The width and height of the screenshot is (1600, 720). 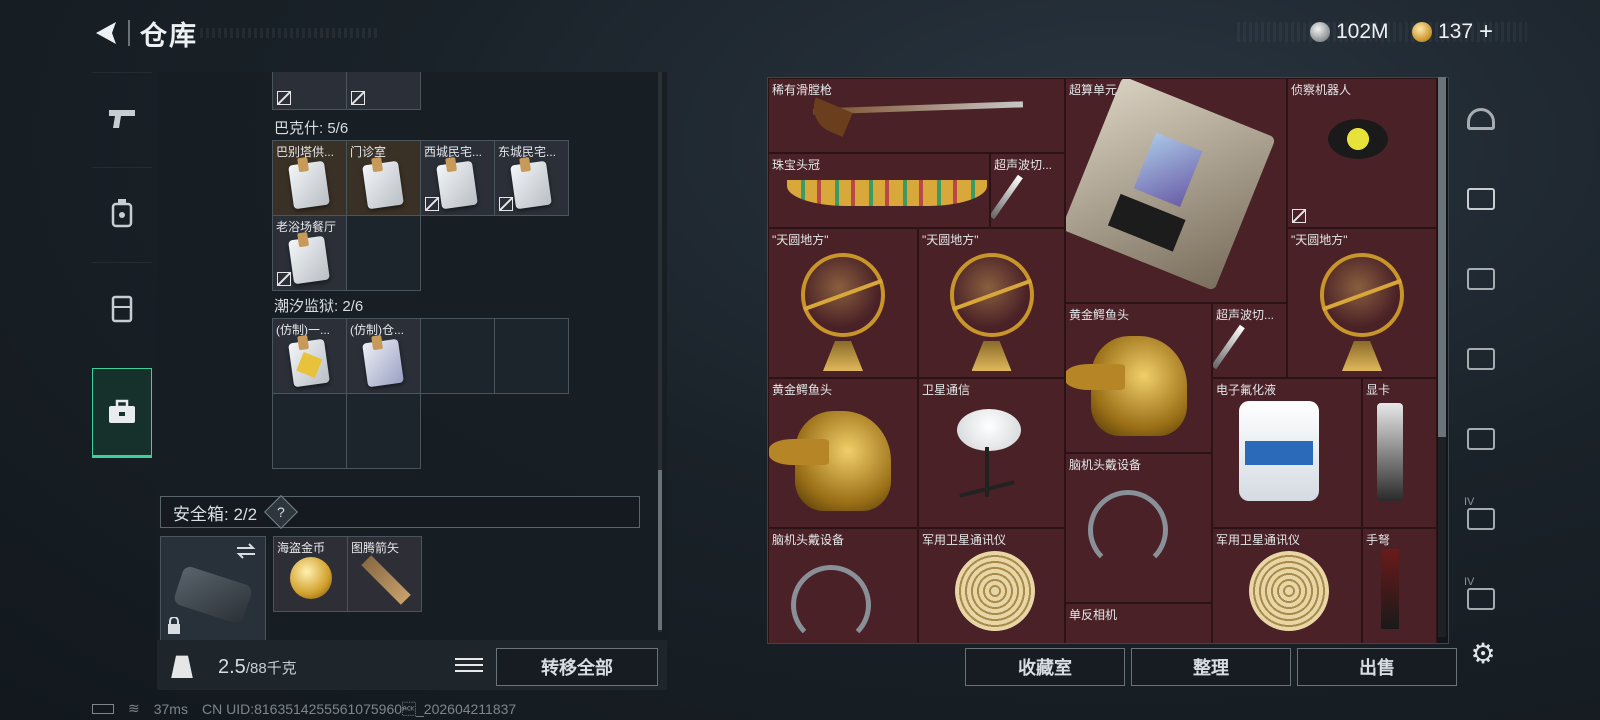 I want to click on brain-headset-icon, so click(x=831, y=604).